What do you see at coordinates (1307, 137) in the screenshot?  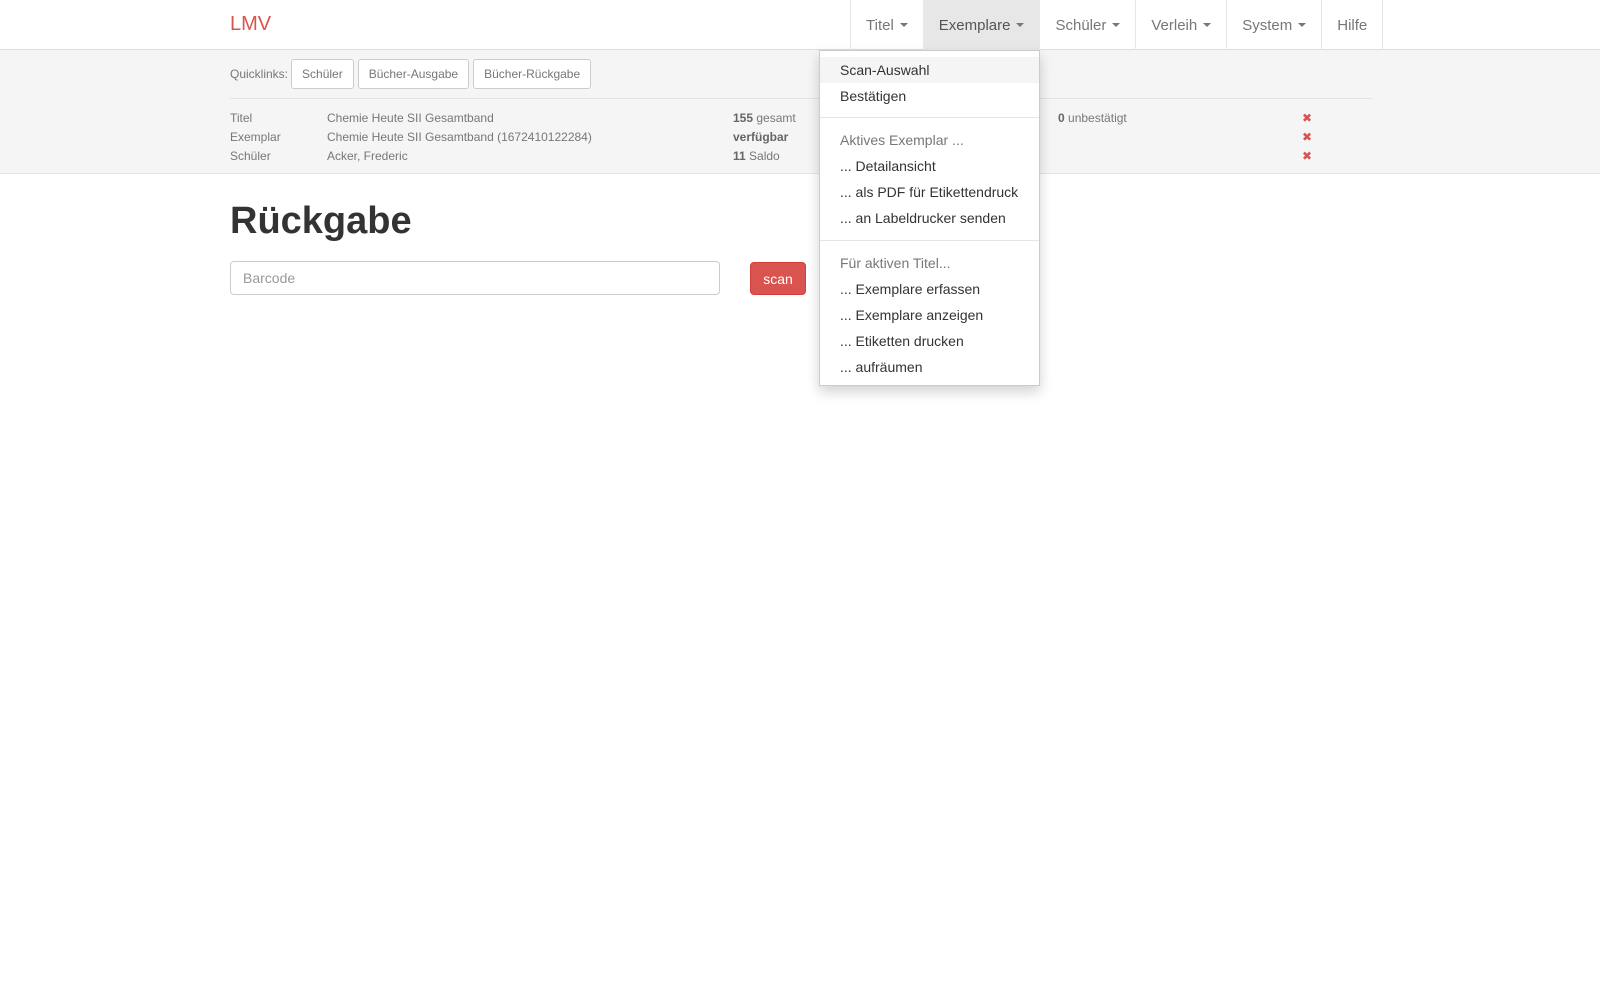 I see `remove-exemplar-icon: ✖` at bounding box center [1307, 137].